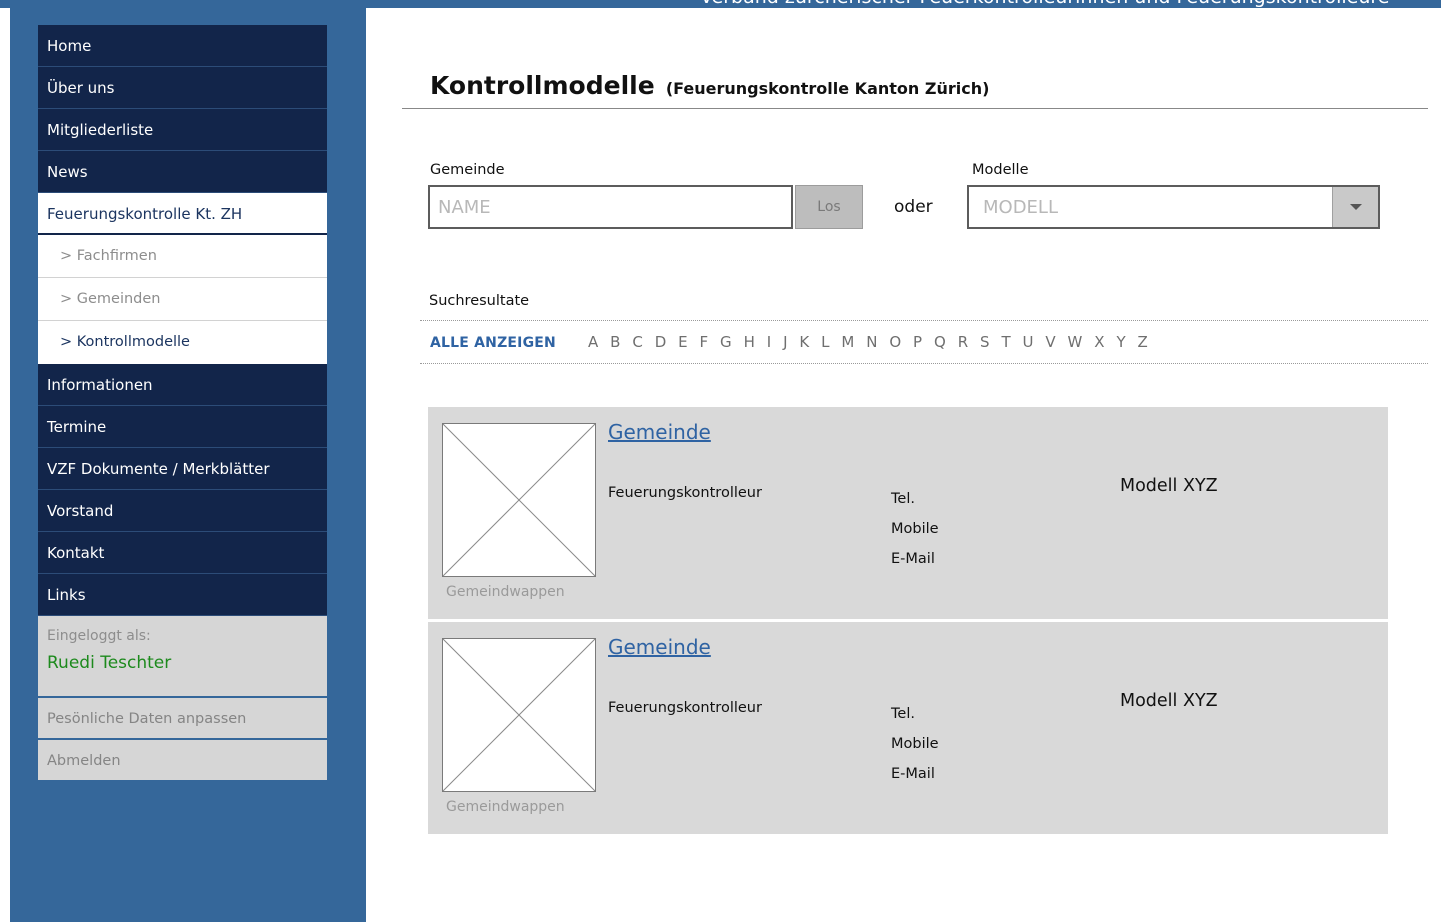 This screenshot has height=922, width=1441. Describe the element at coordinates (479, 301) in the screenshot. I see `results-label: Suchresultate` at that location.